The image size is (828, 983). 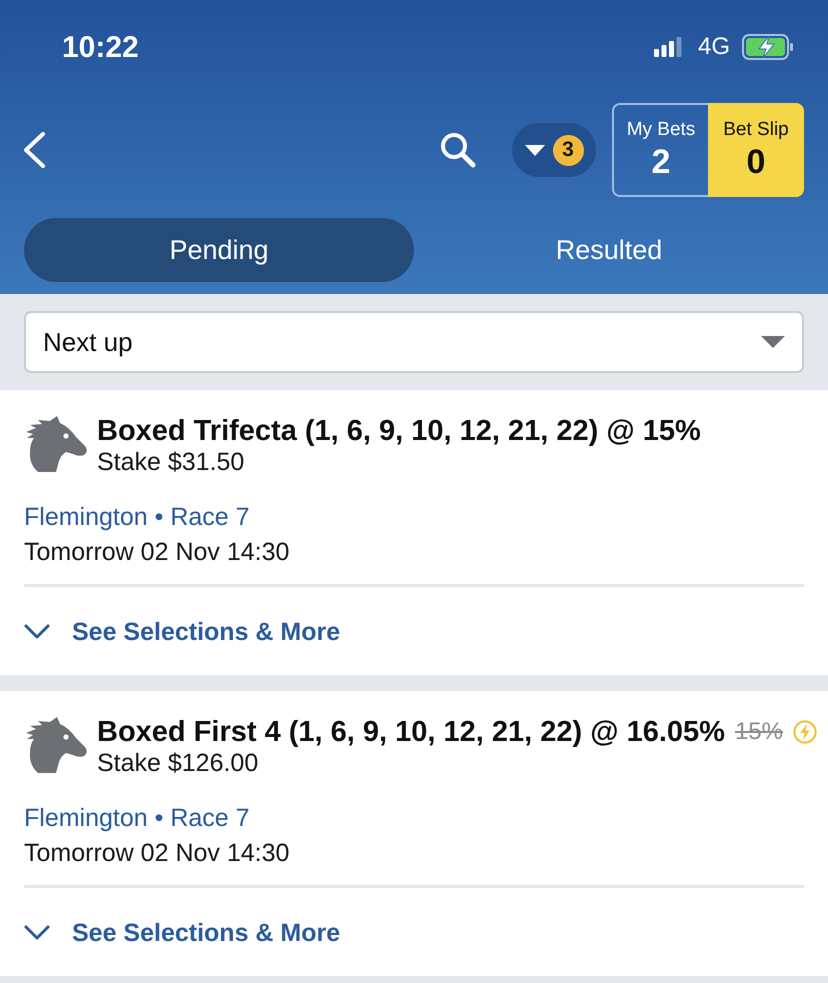 I want to click on tab: Resulted, so click(x=609, y=250).